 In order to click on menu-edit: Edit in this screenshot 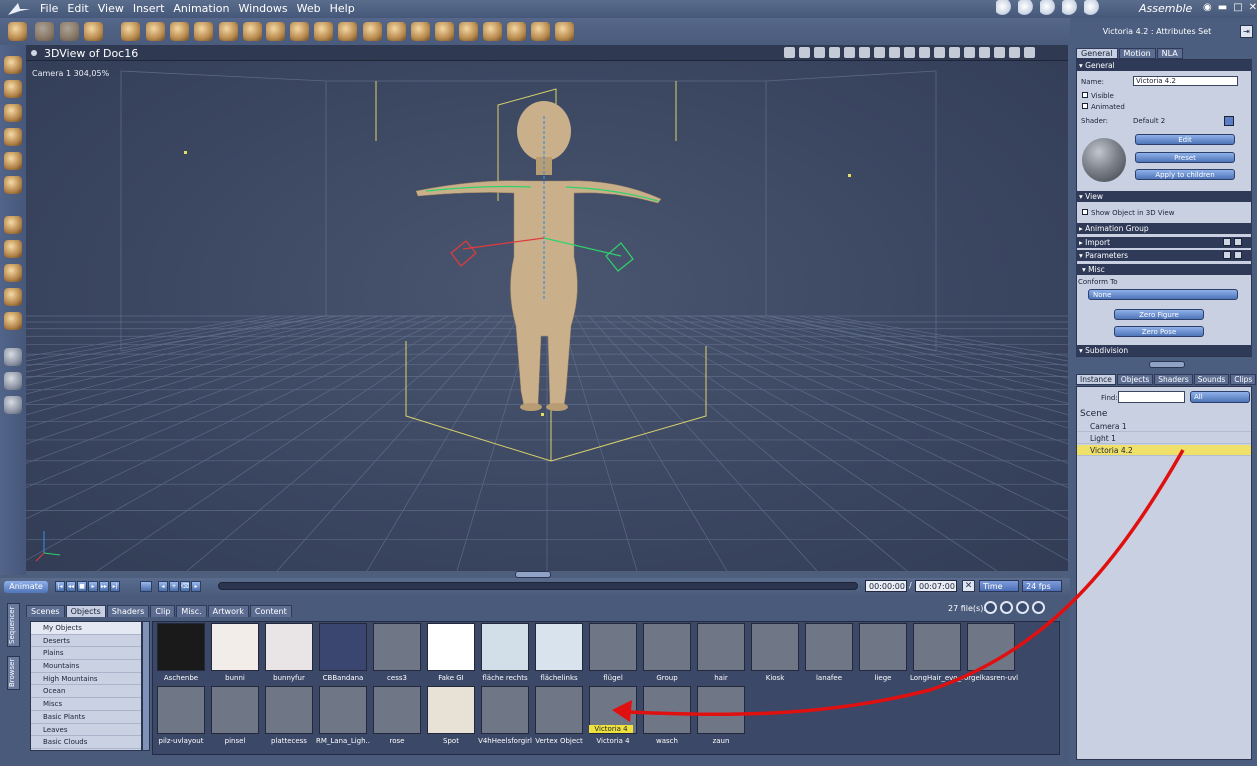, I will do `click(80, 8)`.